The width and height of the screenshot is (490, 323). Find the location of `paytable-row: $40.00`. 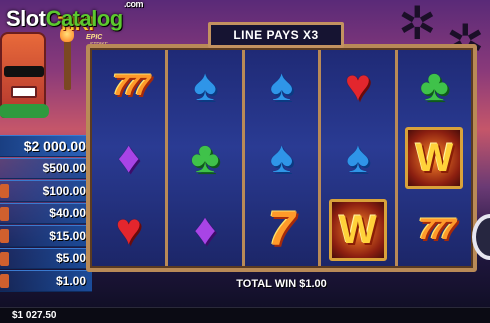

paytable-row: $40.00 is located at coordinates (46, 213).